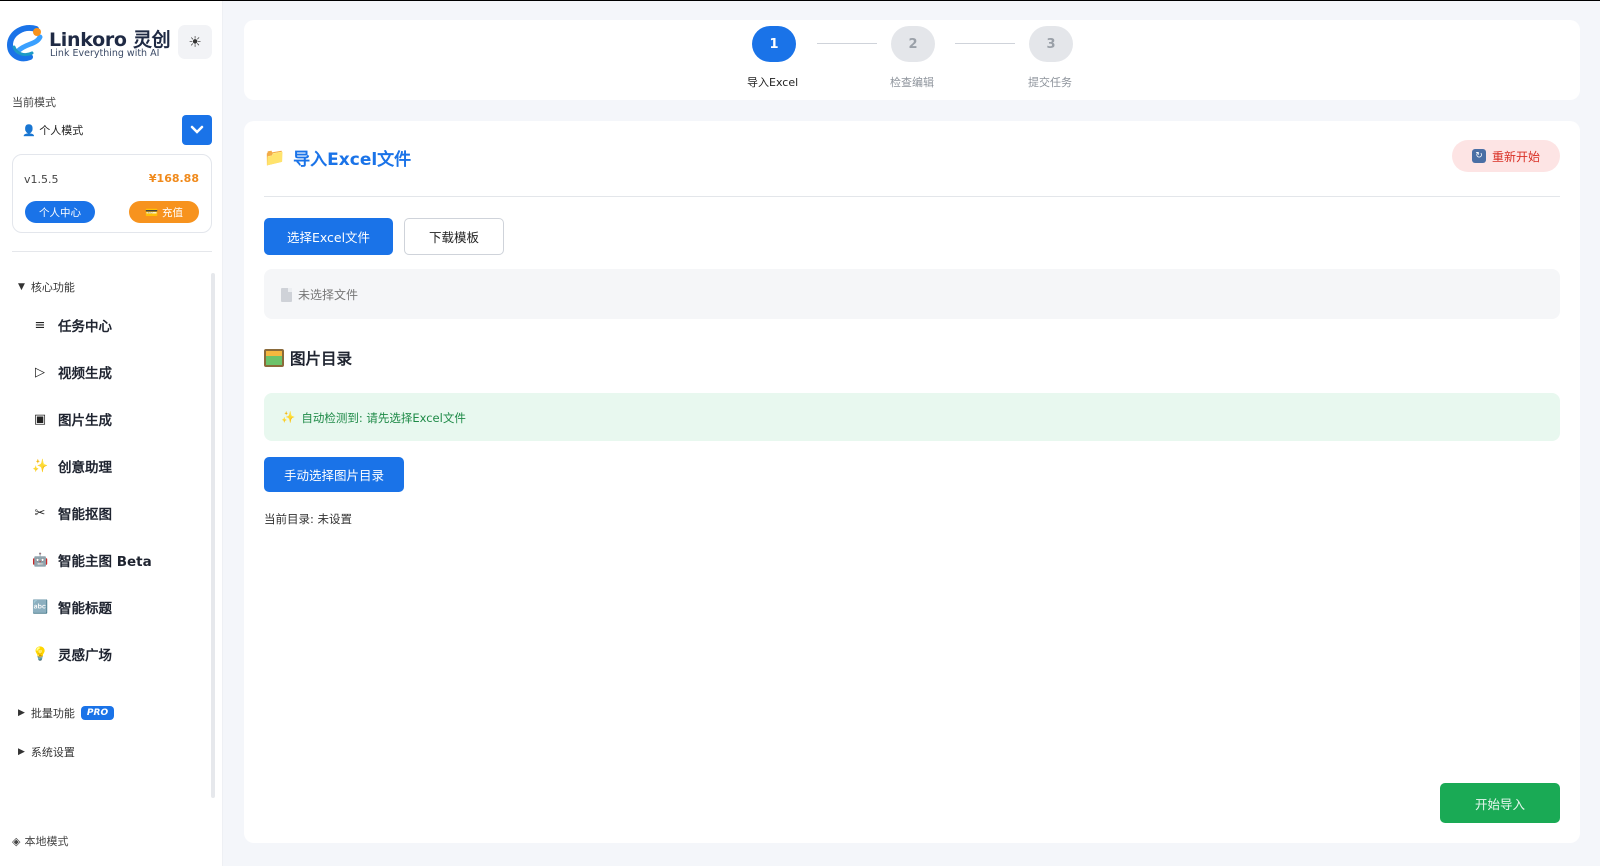 Image resolution: width=1600 pixels, height=866 pixels. I want to click on sidebar-scrollbar, so click(213, 535).